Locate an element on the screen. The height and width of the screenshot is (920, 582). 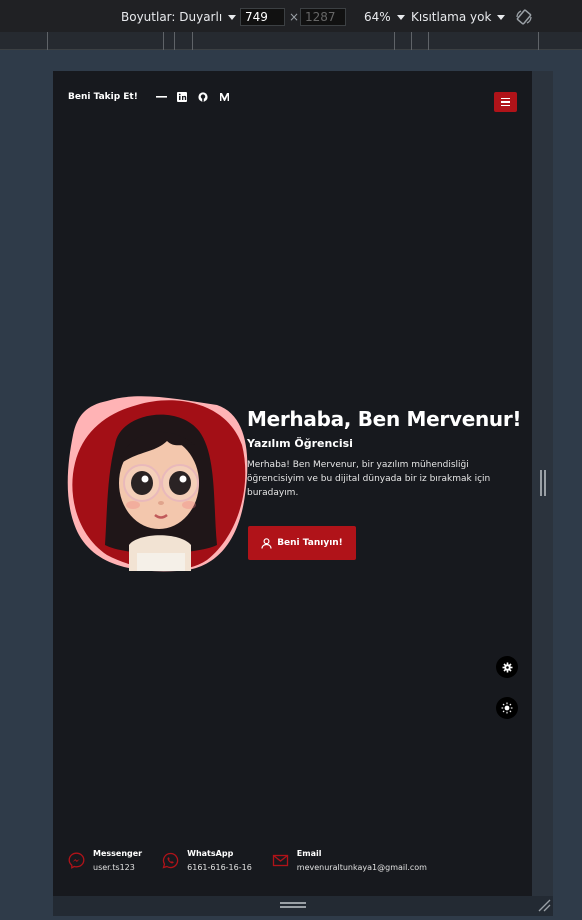
side-resize-handle is located at coordinates (543, 483).